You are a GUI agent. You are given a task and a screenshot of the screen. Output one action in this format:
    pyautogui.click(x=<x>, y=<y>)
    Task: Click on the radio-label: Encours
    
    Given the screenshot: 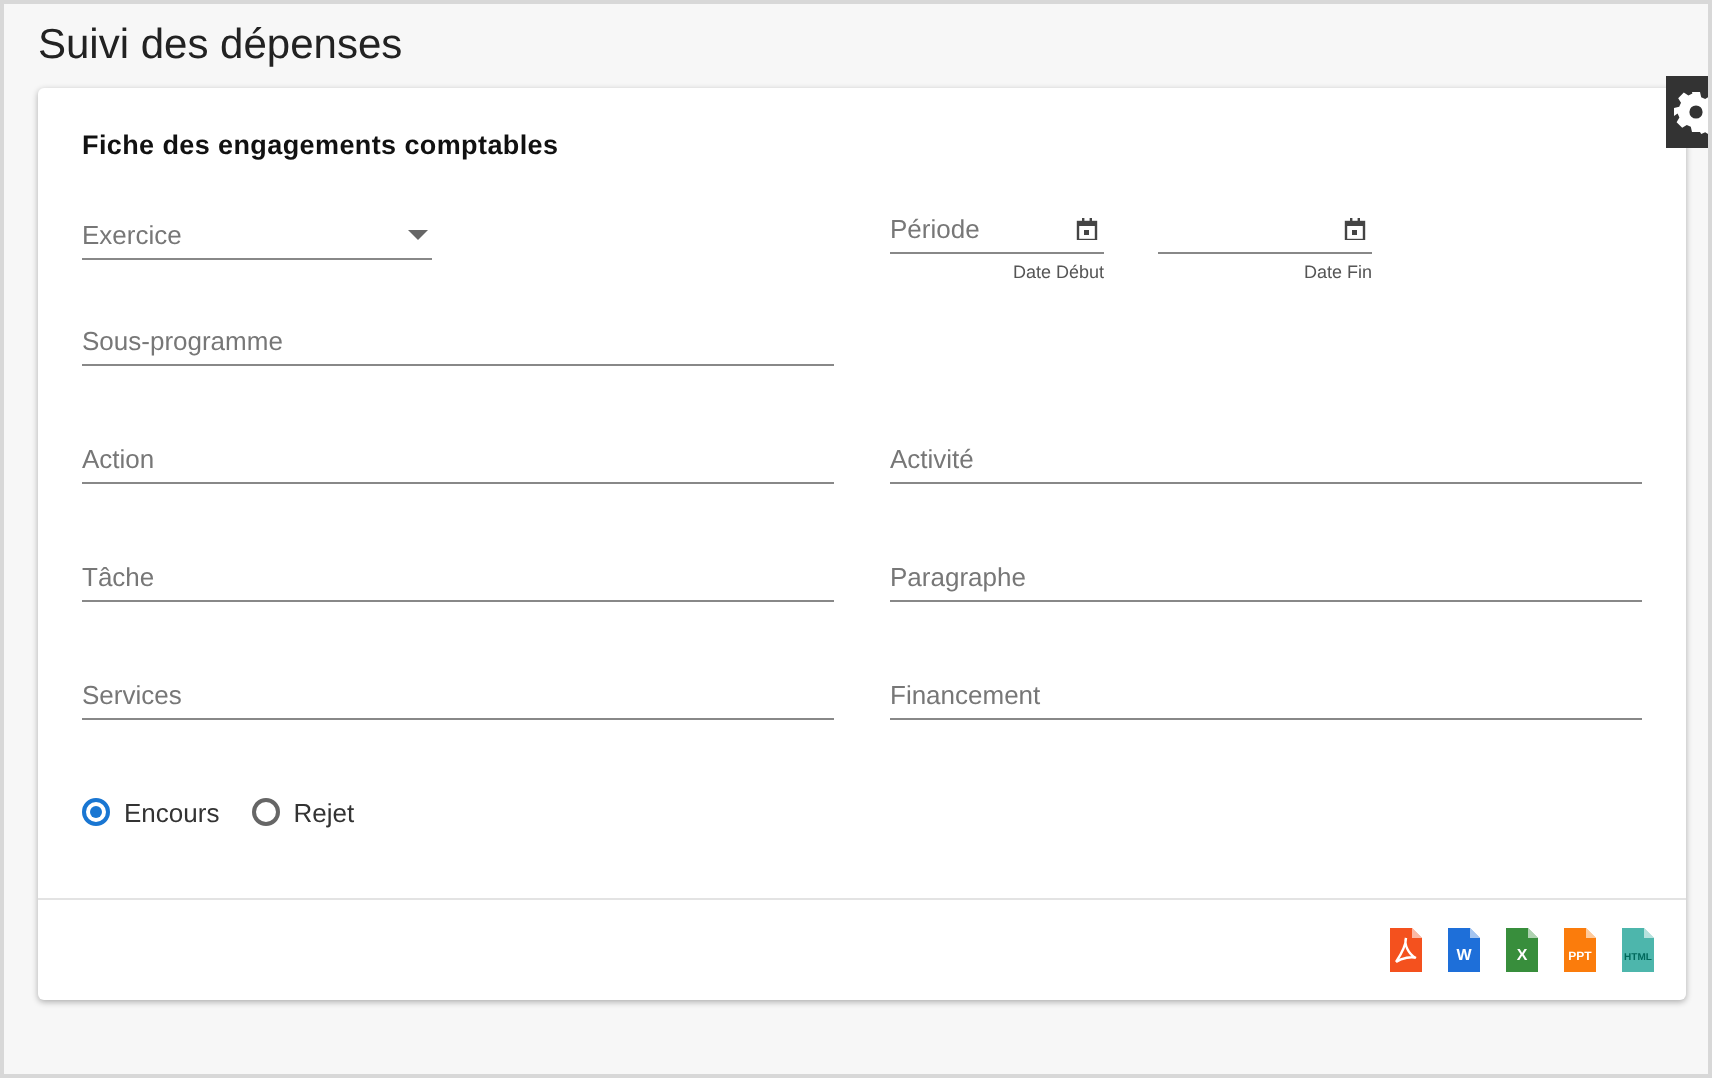 What is the action you would take?
    pyautogui.click(x=172, y=812)
    